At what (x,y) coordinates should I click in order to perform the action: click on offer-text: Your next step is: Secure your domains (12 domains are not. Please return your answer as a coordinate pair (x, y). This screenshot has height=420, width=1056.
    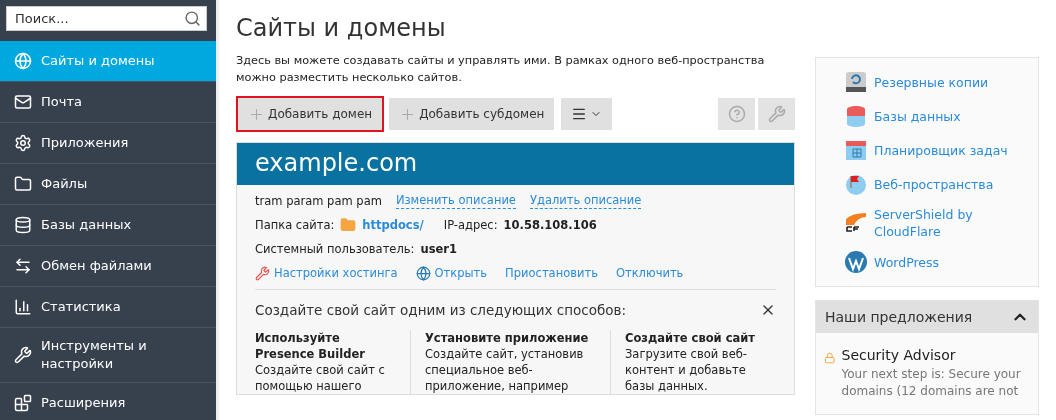
    Looking at the image, I should click on (931, 383).